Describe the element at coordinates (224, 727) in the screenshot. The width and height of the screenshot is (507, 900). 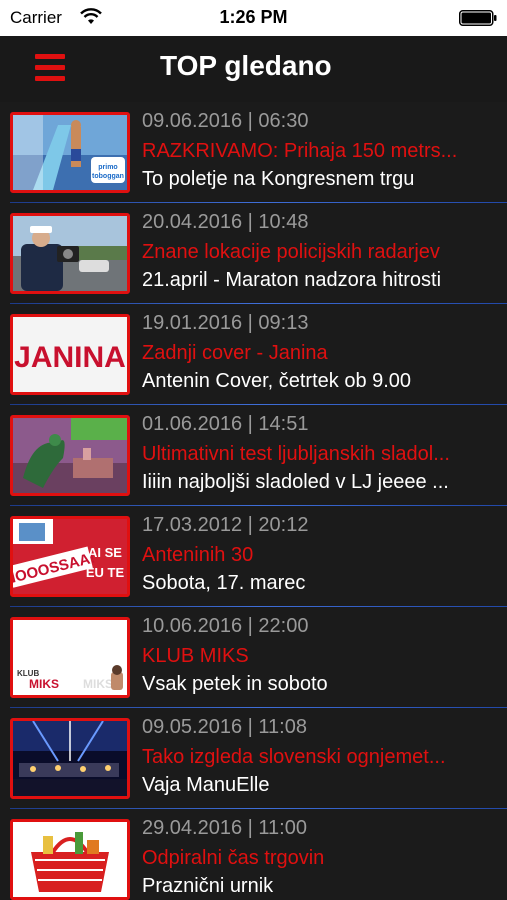
I see `article-date: 09.05.2016 | 11:08` at that location.